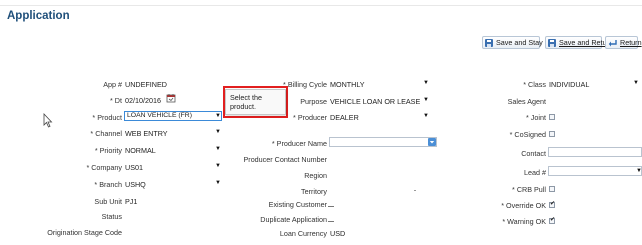 The height and width of the screenshot is (245, 642). I want to click on warning-ok-checkbox, so click(552, 221).